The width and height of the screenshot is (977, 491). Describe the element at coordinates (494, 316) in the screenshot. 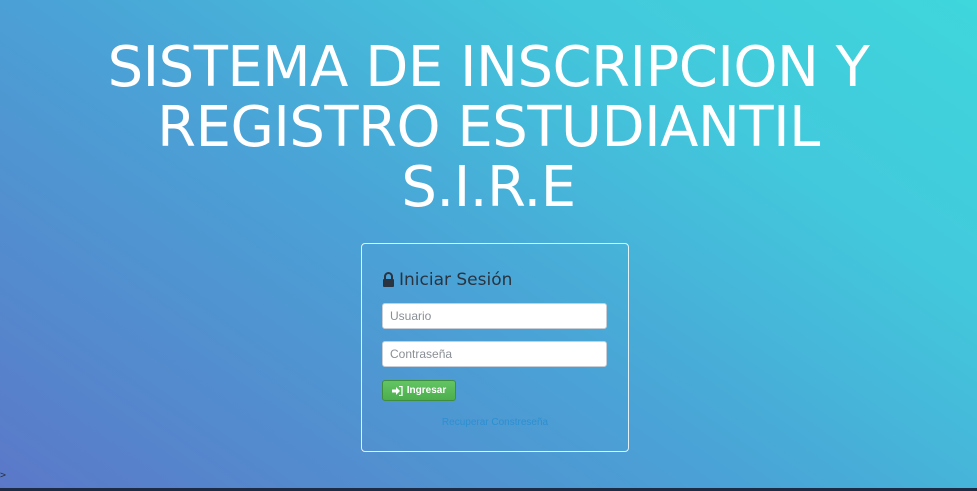

I see `username-input` at that location.